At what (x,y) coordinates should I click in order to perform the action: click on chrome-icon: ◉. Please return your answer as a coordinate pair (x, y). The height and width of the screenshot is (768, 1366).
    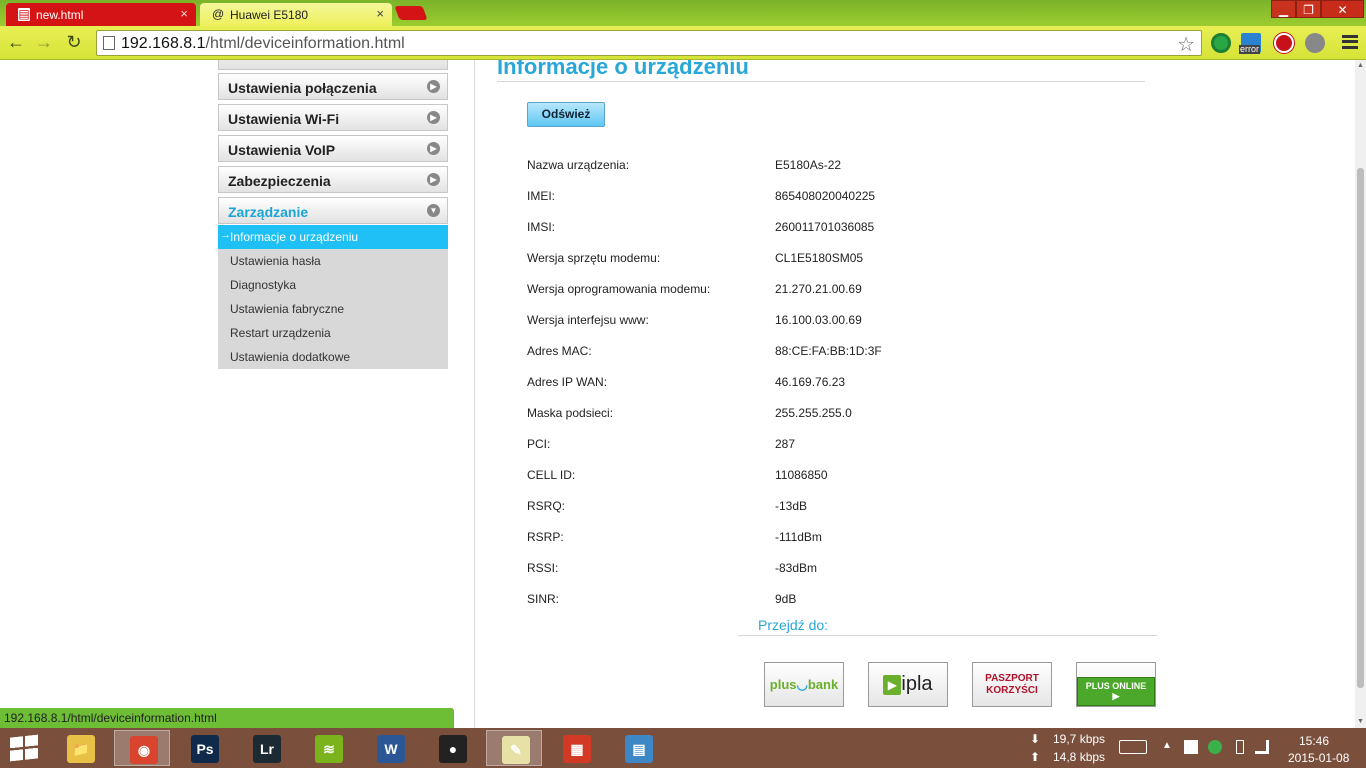
    Looking at the image, I should click on (144, 750).